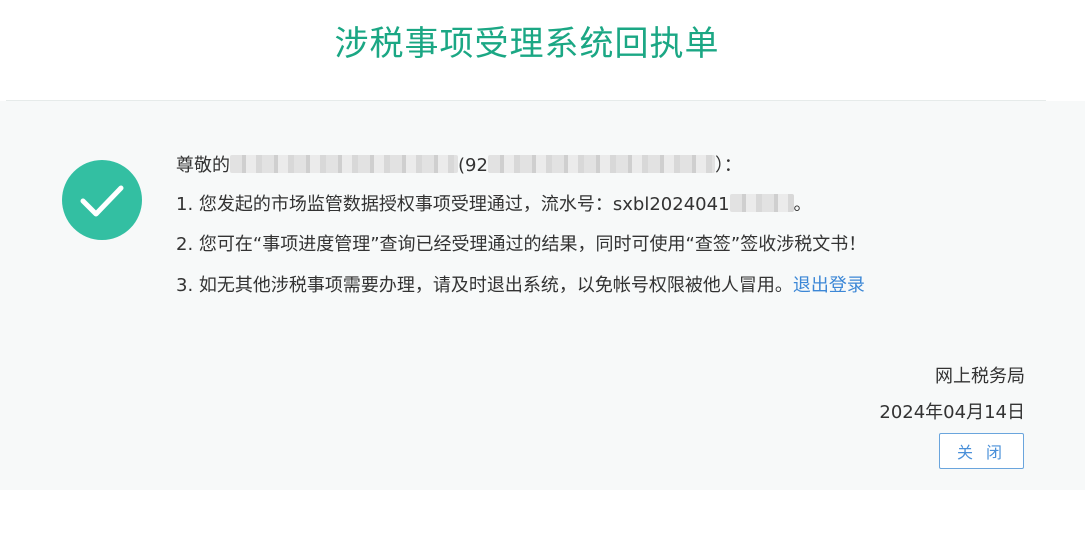 The width and height of the screenshot is (1085, 549). What do you see at coordinates (728, 165) in the screenshot?
I see `greeting-suffix: ）：` at bounding box center [728, 165].